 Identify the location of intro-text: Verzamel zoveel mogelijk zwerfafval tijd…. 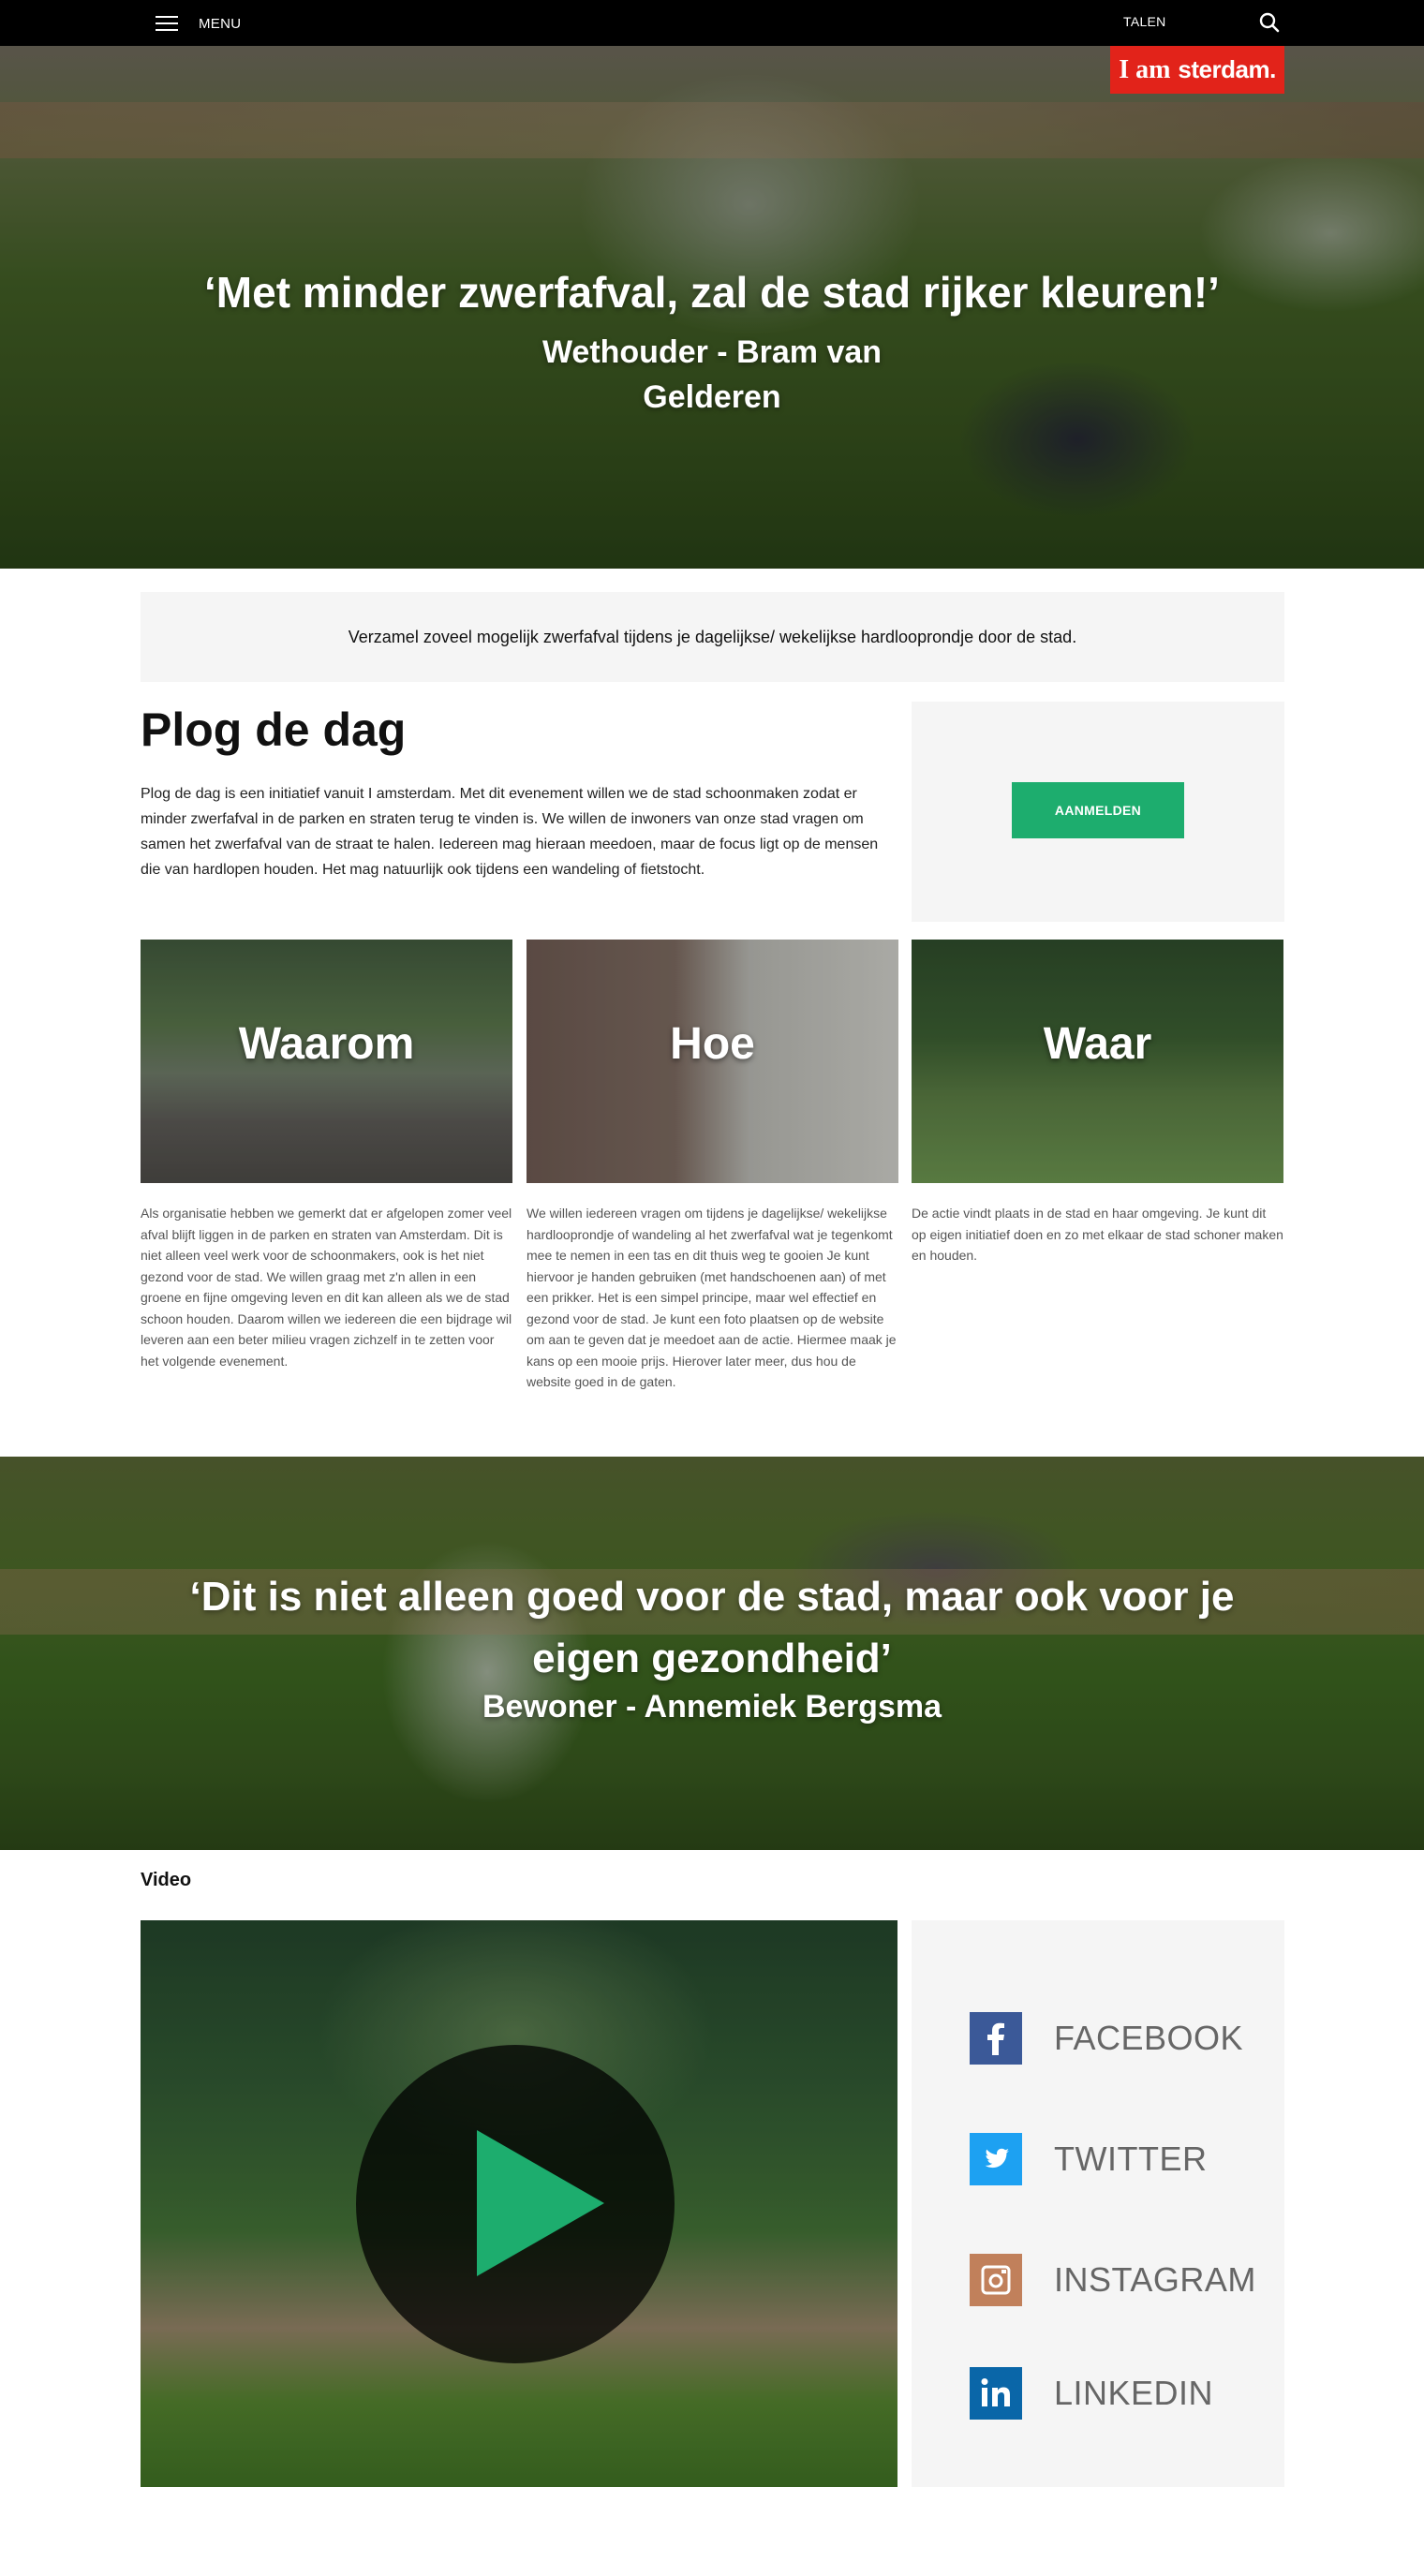
(712, 636).